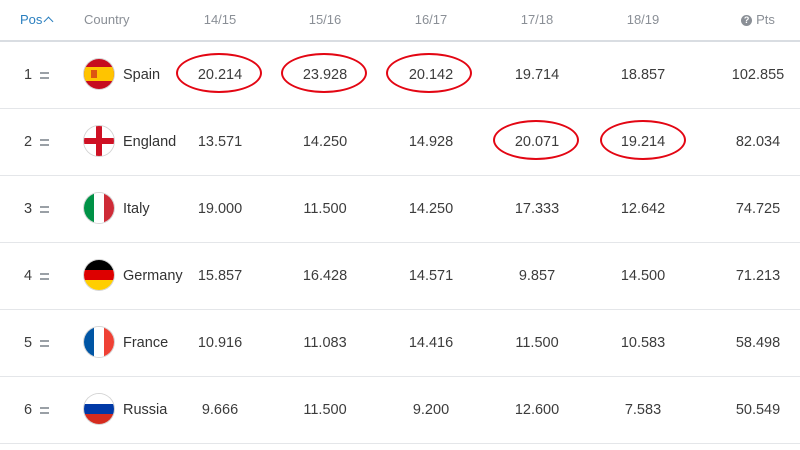 This screenshot has width=800, height=450. Describe the element at coordinates (431, 142) in the screenshot. I see `season-value: 14.928` at that location.